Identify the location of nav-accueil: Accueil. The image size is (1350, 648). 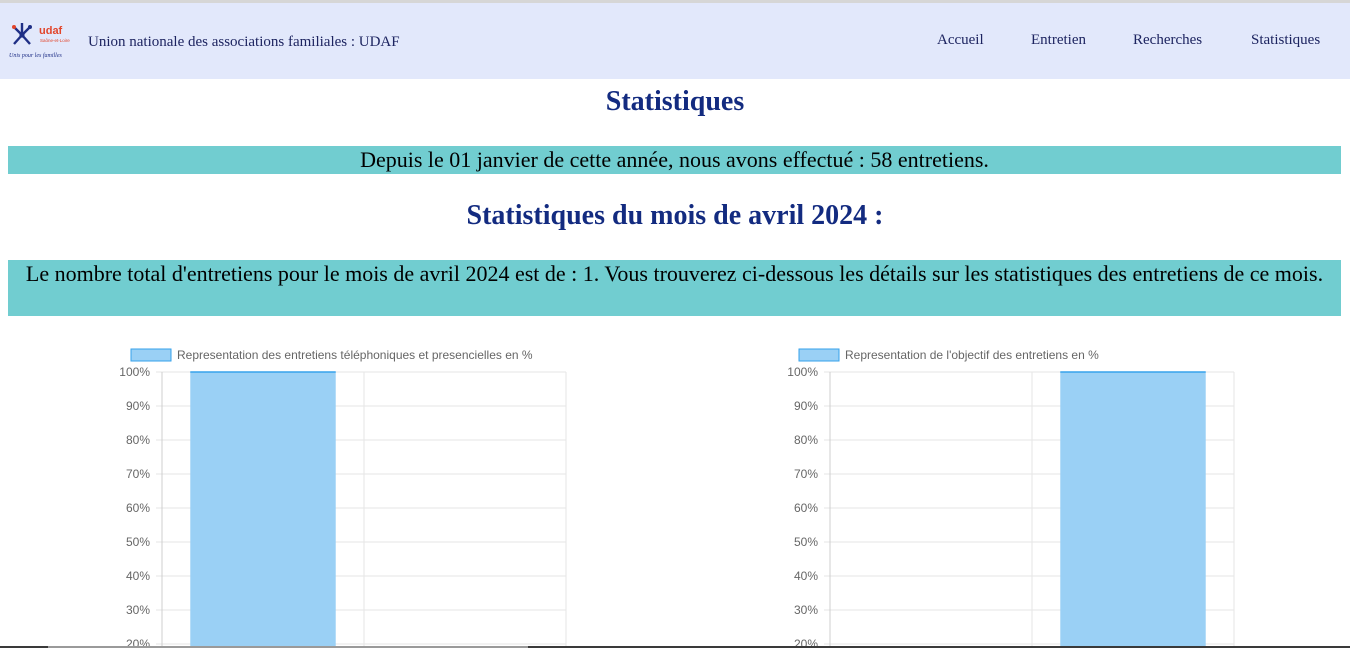
(960, 40).